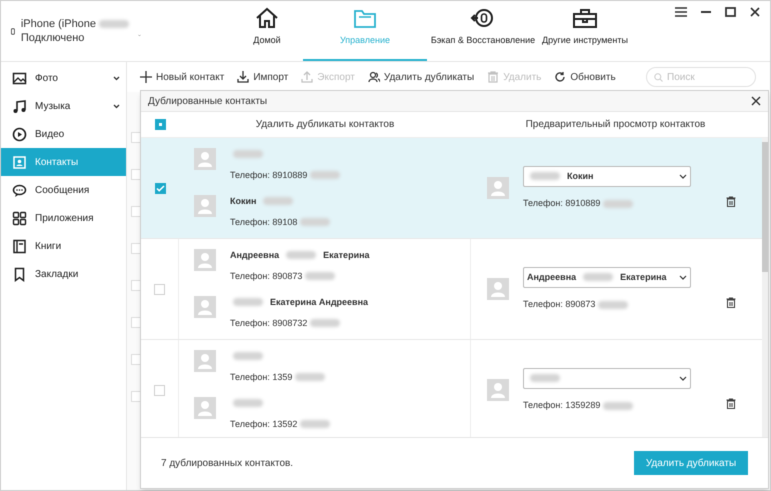 The image size is (771, 491). Describe the element at coordinates (146, 77) in the screenshot. I see `plus-icon` at that location.